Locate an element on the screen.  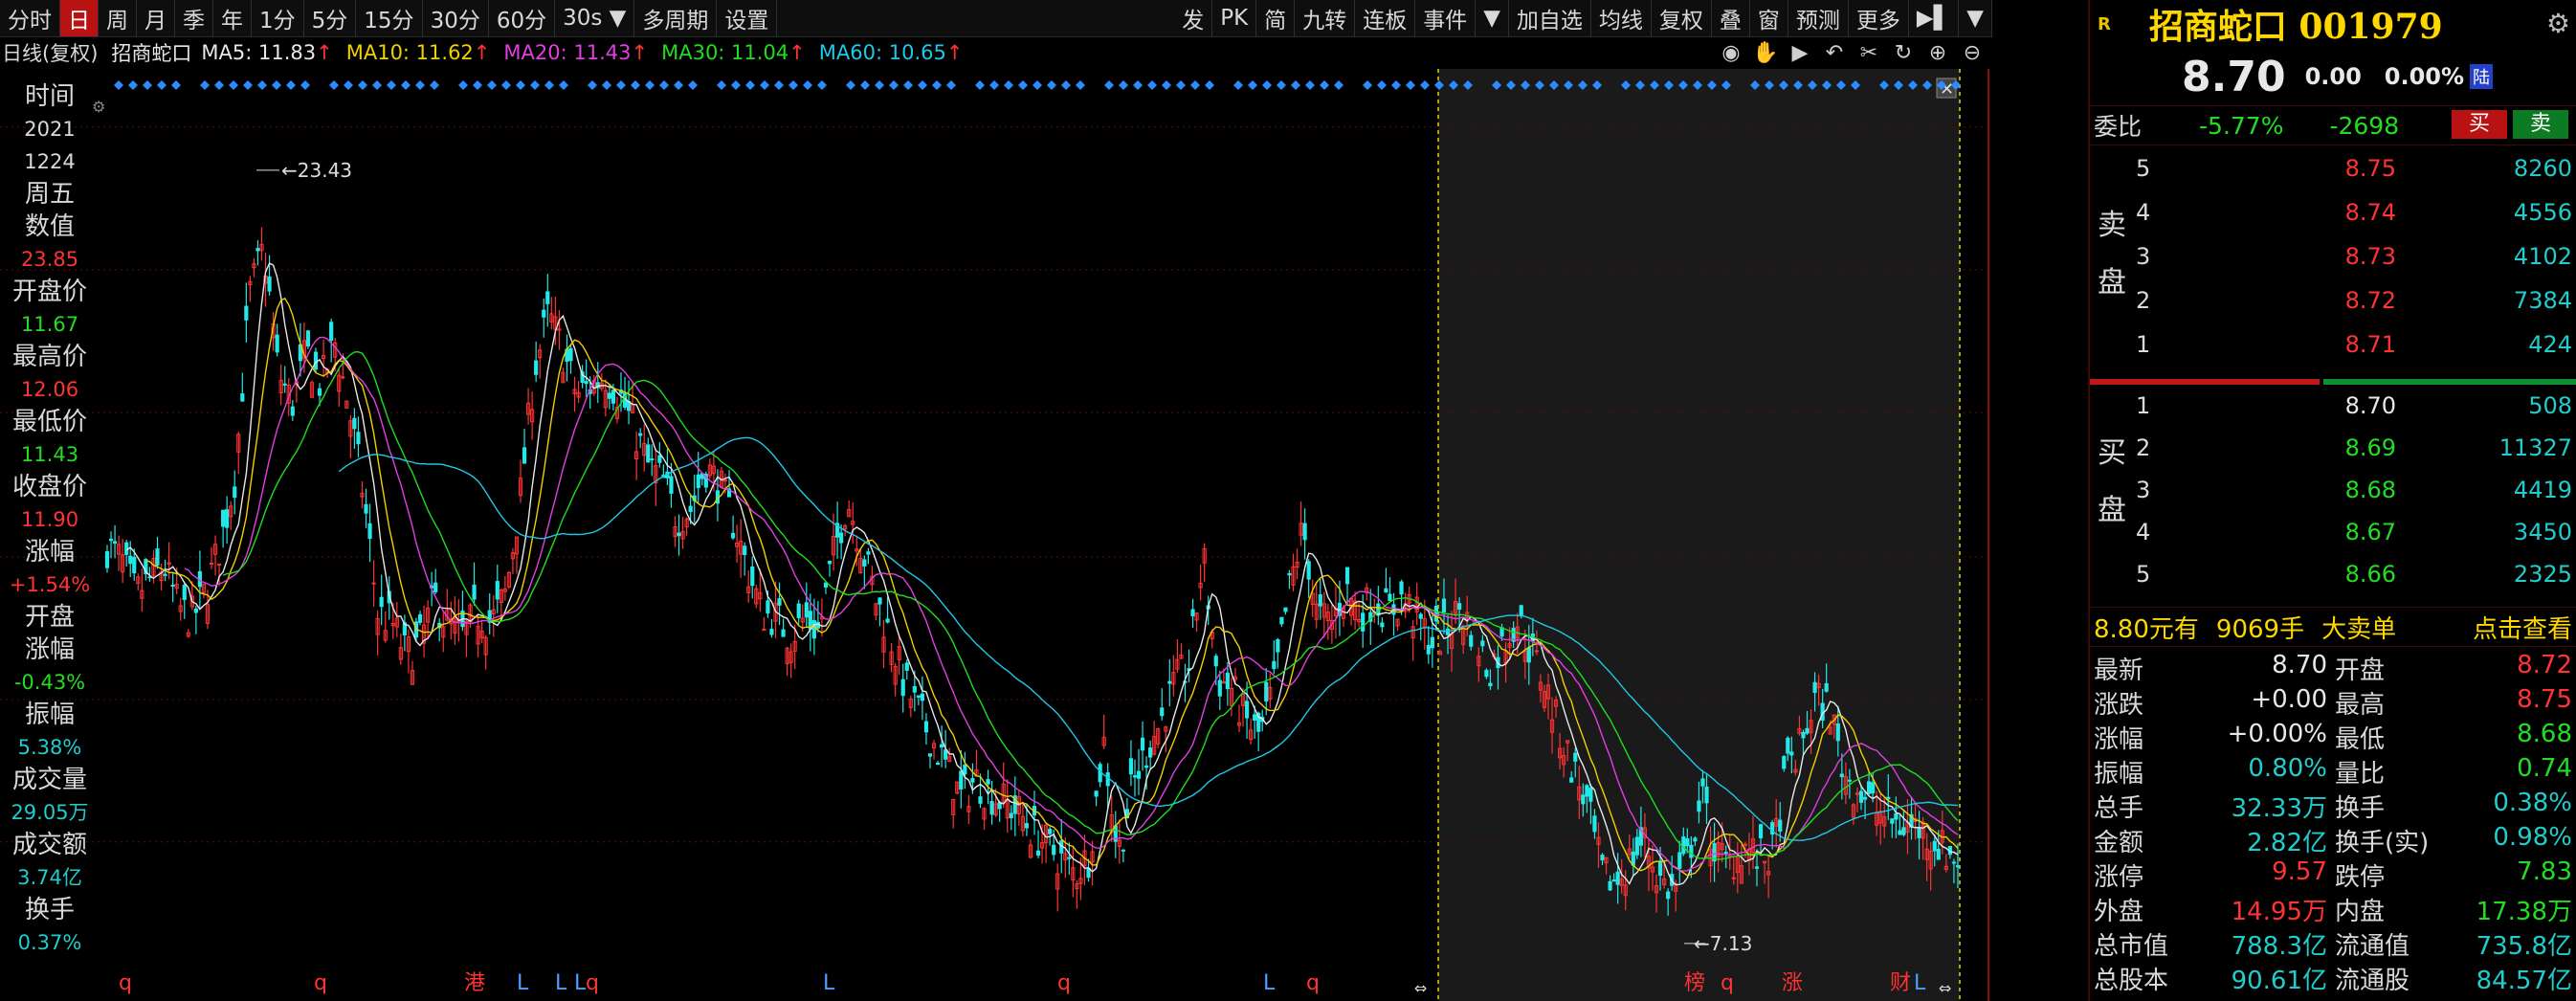
tool-button-shijian: 事件 is located at coordinates (1446, 18).